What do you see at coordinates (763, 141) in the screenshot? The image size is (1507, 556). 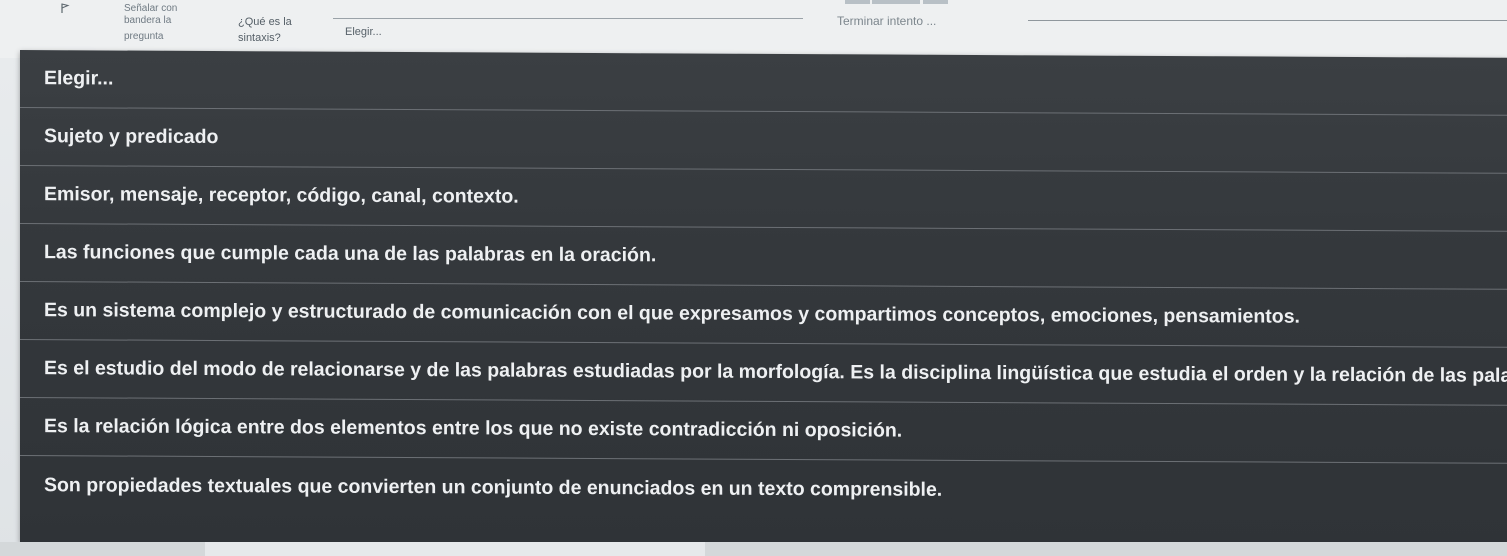 I see `dropdown-option: Sujeto y predicado` at bounding box center [763, 141].